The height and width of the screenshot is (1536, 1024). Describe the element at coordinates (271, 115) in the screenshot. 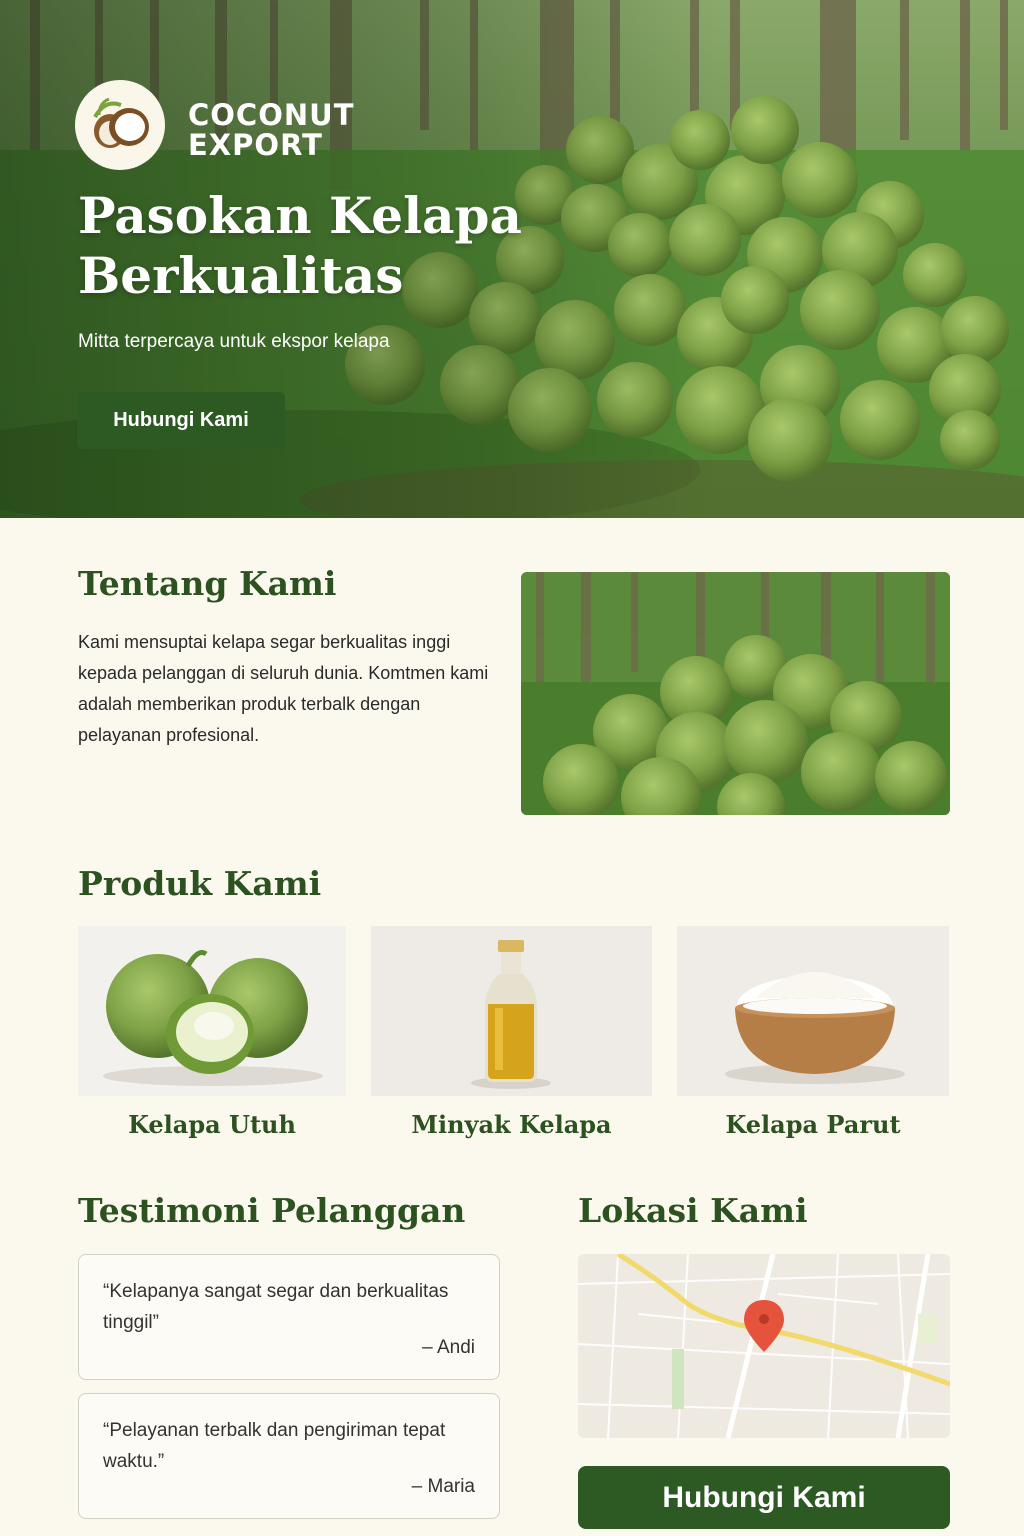

I see `brand-name-line1: COCONUT` at that location.